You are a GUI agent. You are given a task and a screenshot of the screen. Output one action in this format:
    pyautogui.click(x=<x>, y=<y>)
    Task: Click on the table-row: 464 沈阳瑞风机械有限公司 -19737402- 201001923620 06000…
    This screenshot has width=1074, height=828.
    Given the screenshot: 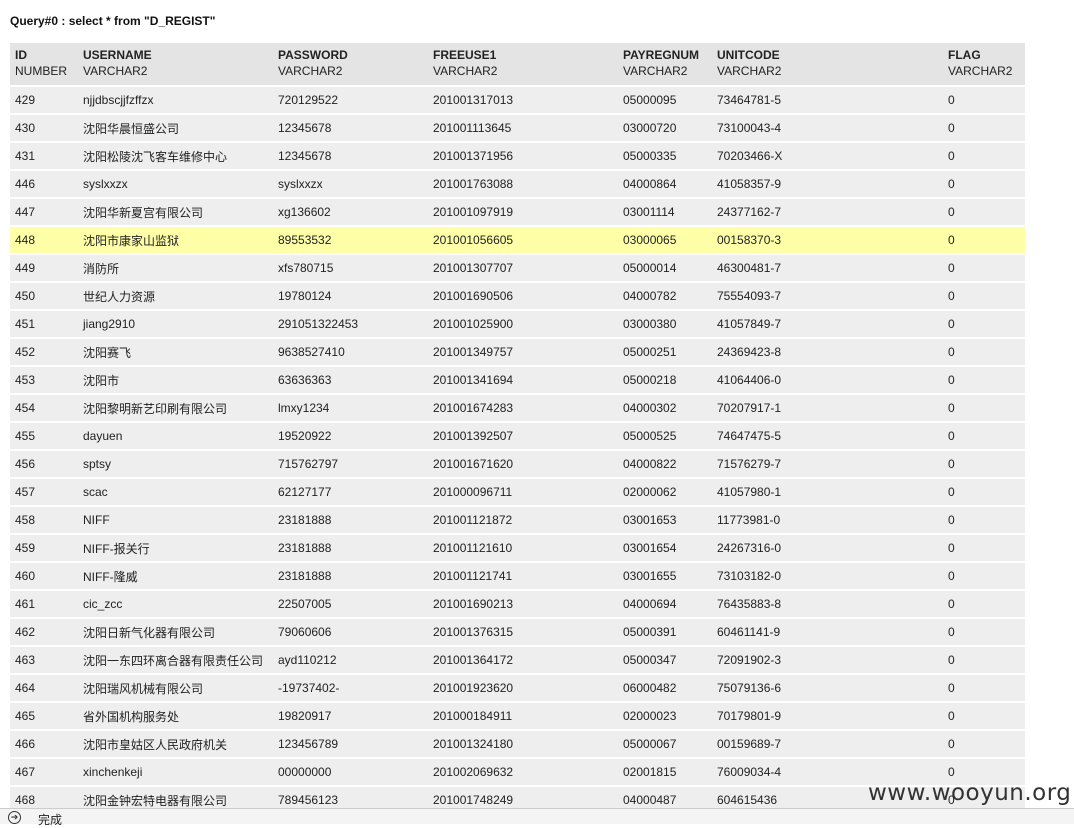 What is the action you would take?
    pyautogui.click(x=517, y=688)
    